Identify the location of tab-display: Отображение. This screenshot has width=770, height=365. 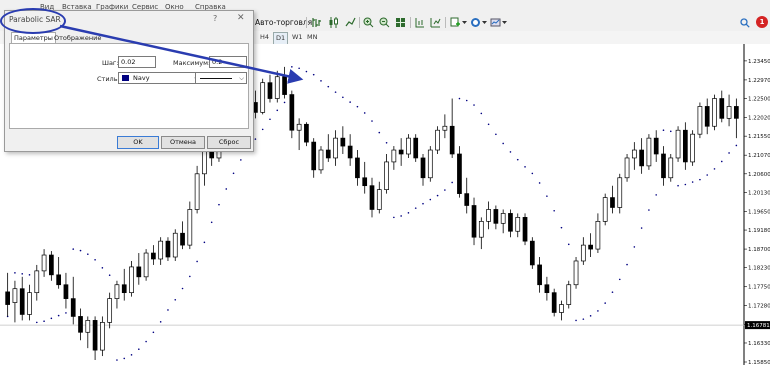
(77, 38).